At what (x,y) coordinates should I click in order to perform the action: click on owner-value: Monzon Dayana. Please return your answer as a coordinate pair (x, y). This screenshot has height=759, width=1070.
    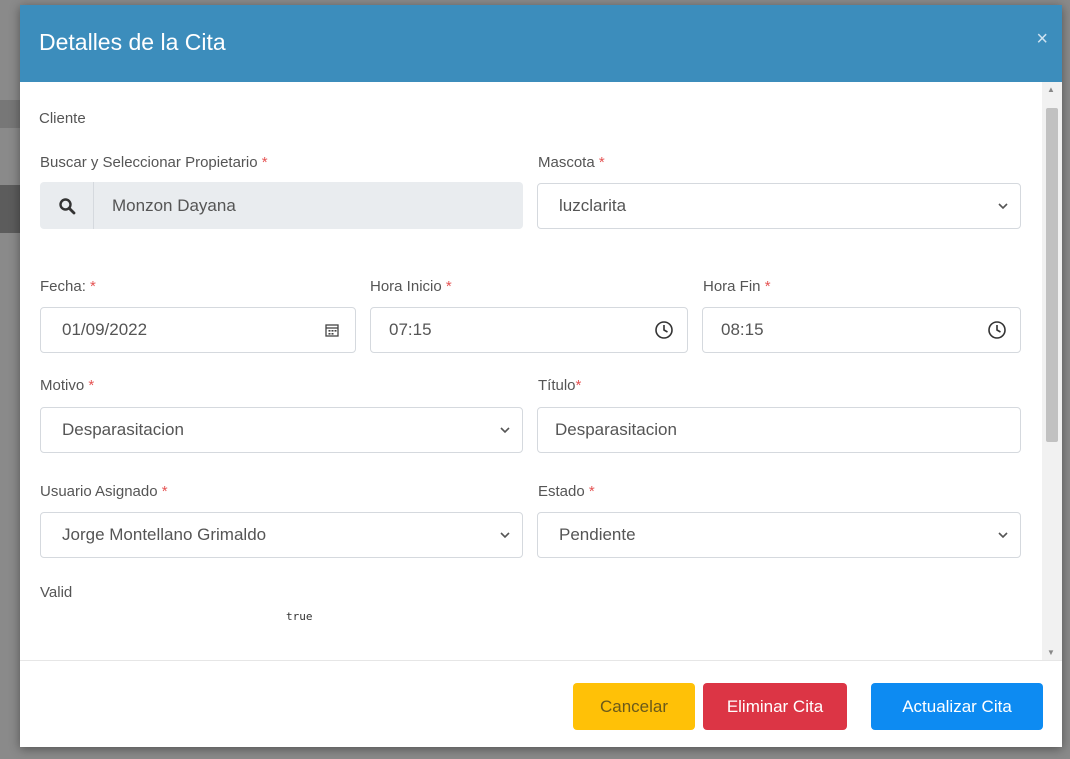
    Looking at the image, I should click on (174, 205).